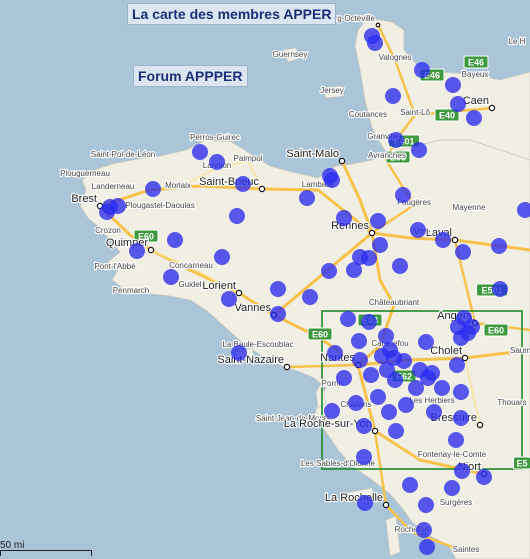 This screenshot has width=530, height=559. Describe the element at coordinates (521, 464) in the screenshot. I see `route-label: E5` at that location.